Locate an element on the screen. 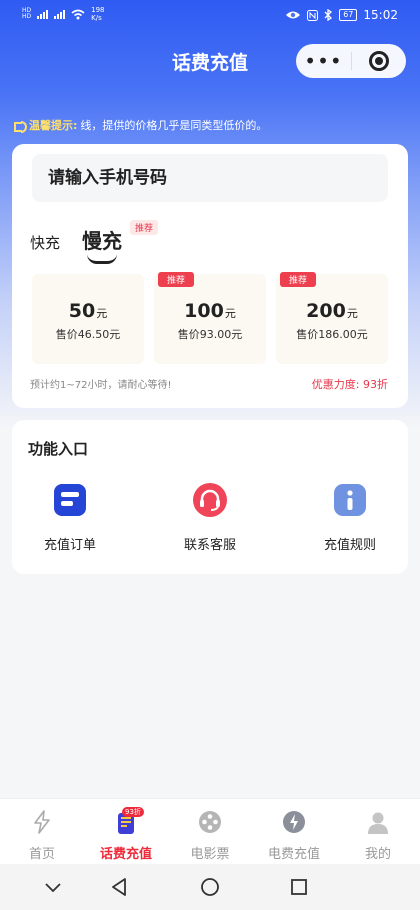  system-navigation-bar is located at coordinates (210, 887).